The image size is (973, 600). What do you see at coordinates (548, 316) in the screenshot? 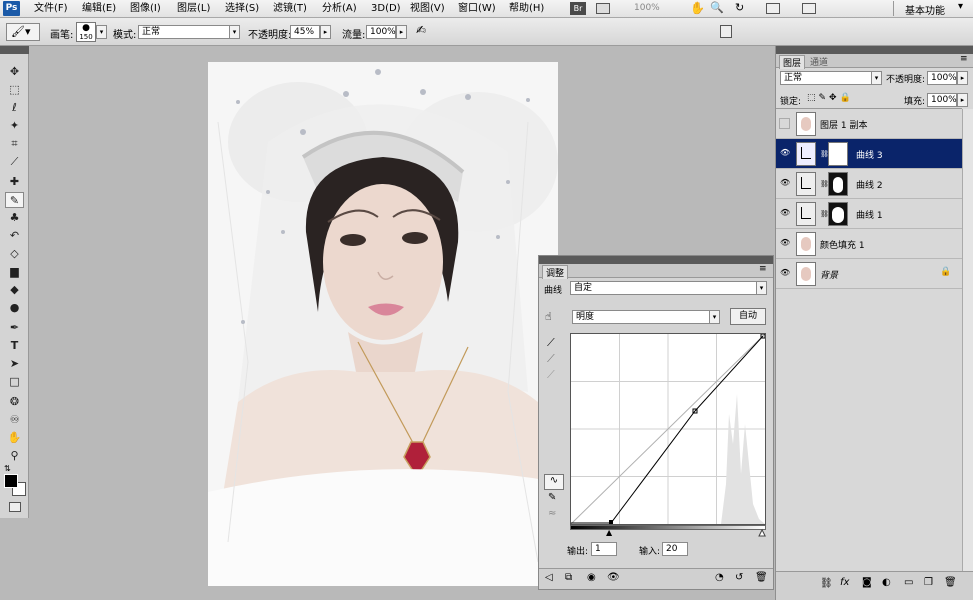
I see `on-image-adjust-icon: ☝` at bounding box center [548, 316].